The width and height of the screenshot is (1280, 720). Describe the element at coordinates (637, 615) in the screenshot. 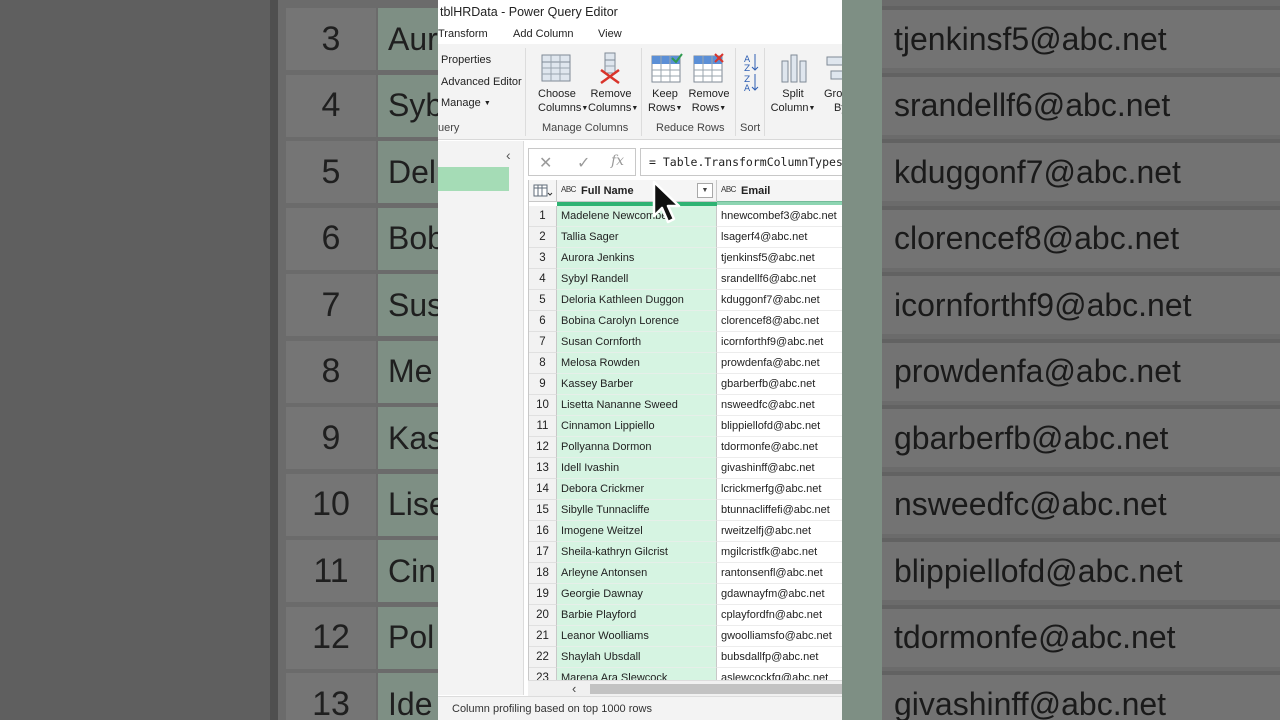

I see `cell-full-name: Barbie Playford` at that location.